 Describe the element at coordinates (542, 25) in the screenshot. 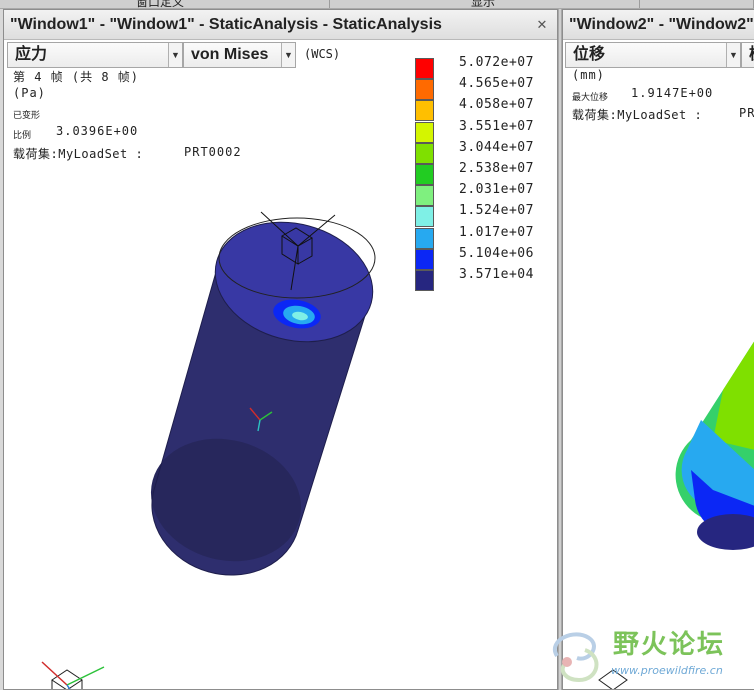

I see `close-icon: ✕` at that location.